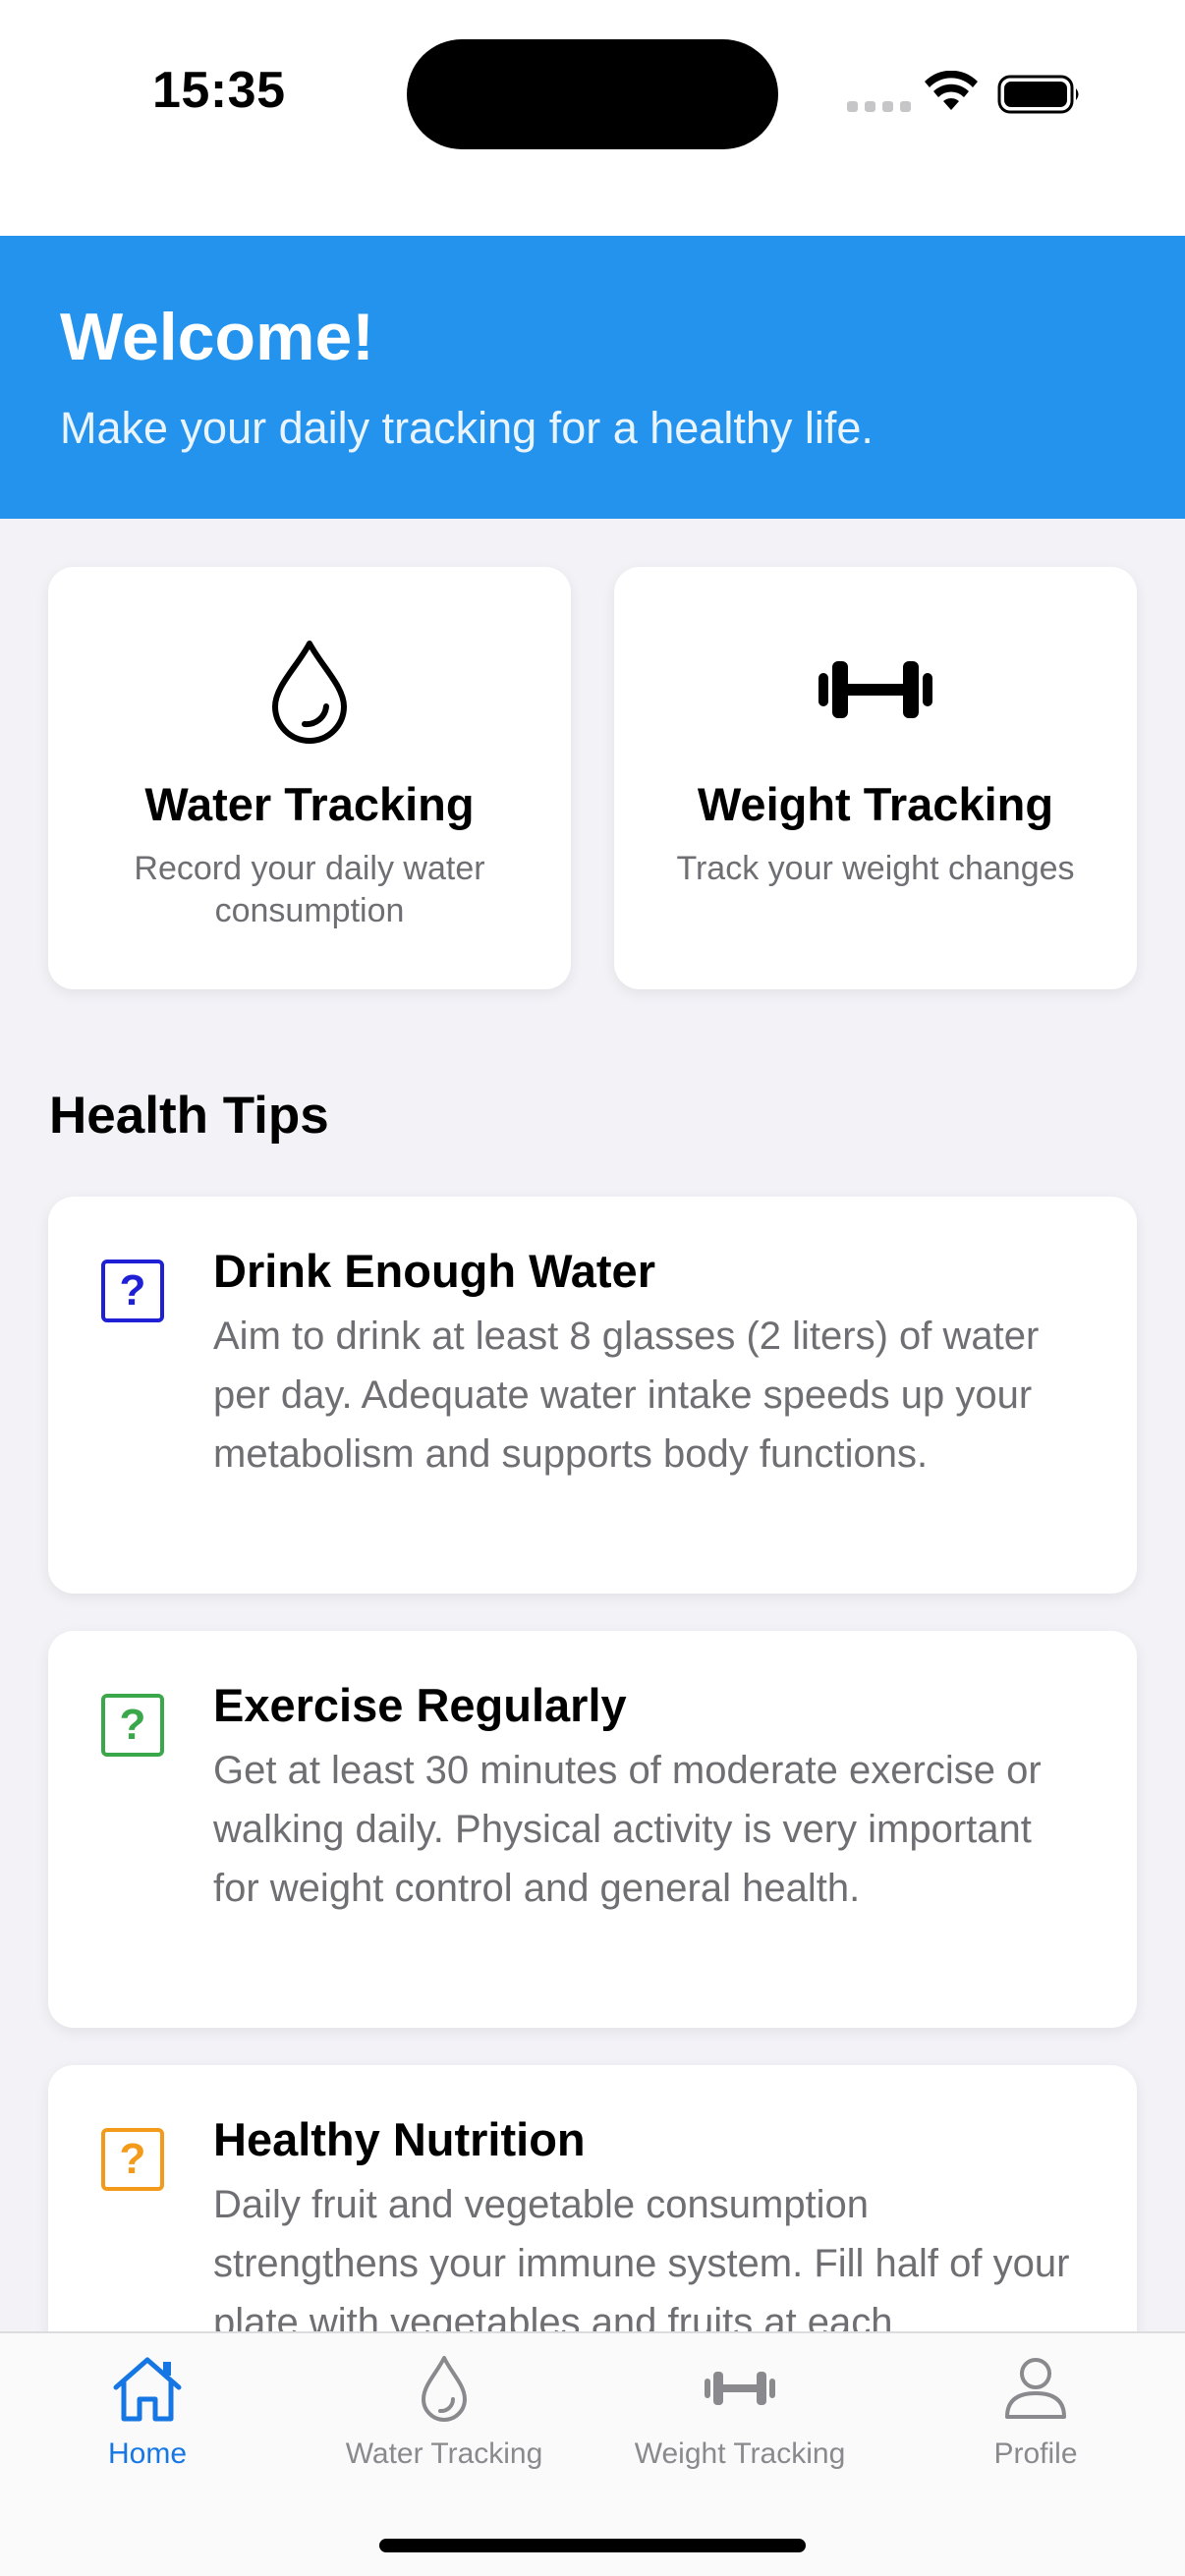 The width and height of the screenshot is (1185, 2576). What do you see at coordinates (310, 889) in the screenshot?
I see `feature-description: Record your daily water consumption` at bounding box center [310, 889].